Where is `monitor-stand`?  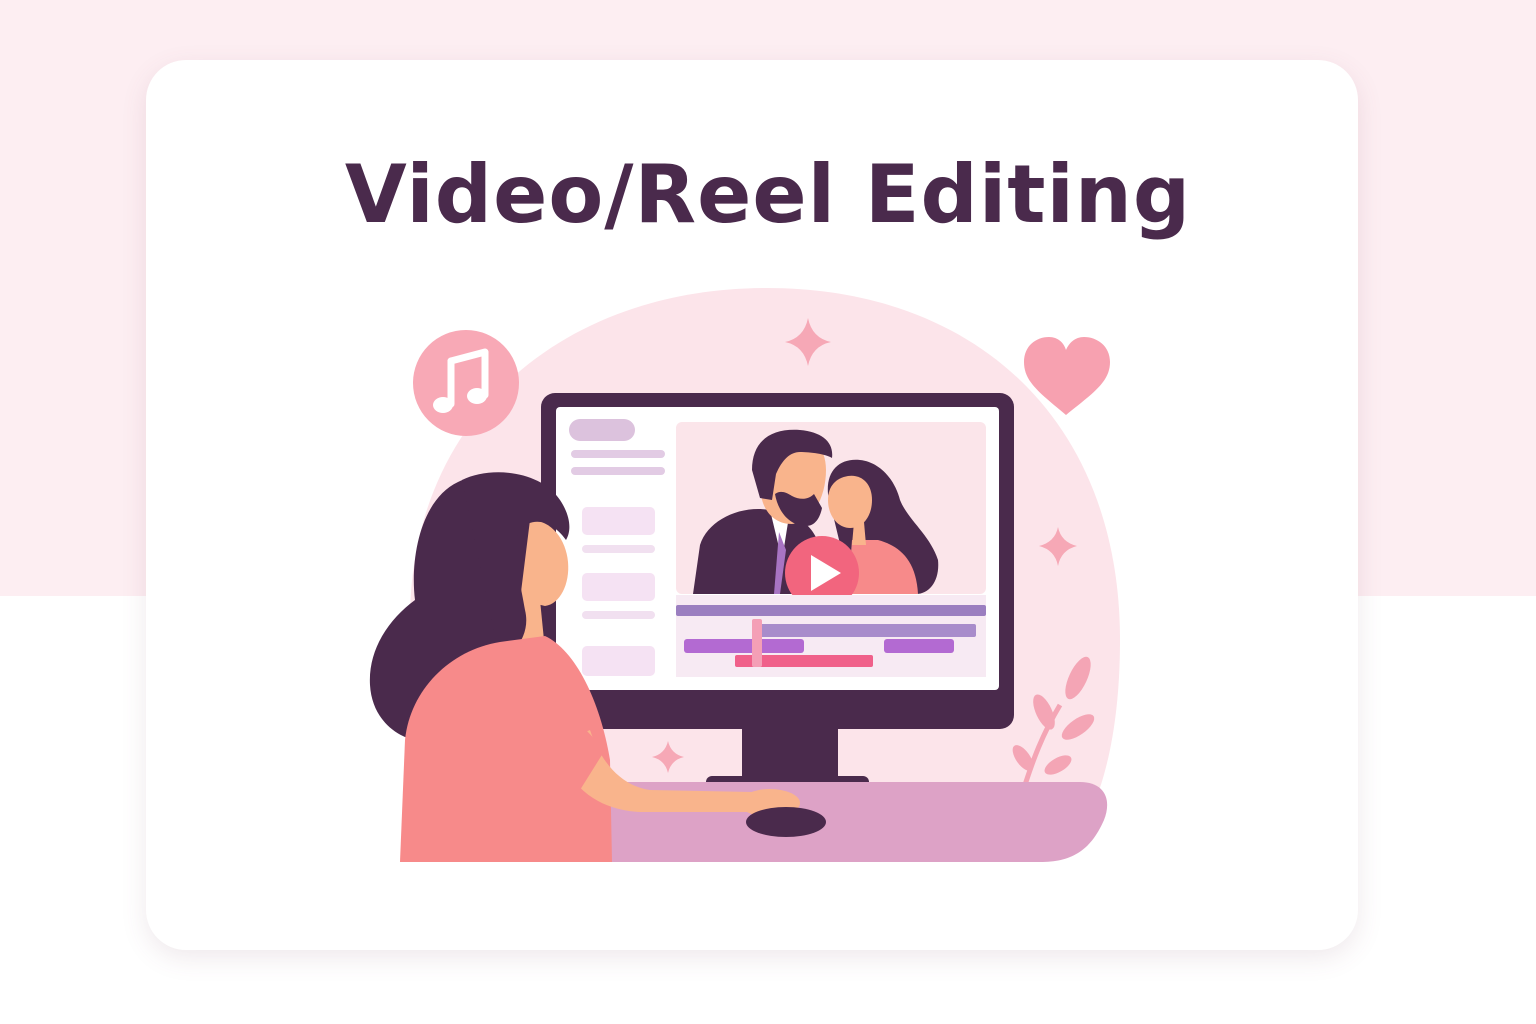
monitor-stand is located at coordinates (790, 753).